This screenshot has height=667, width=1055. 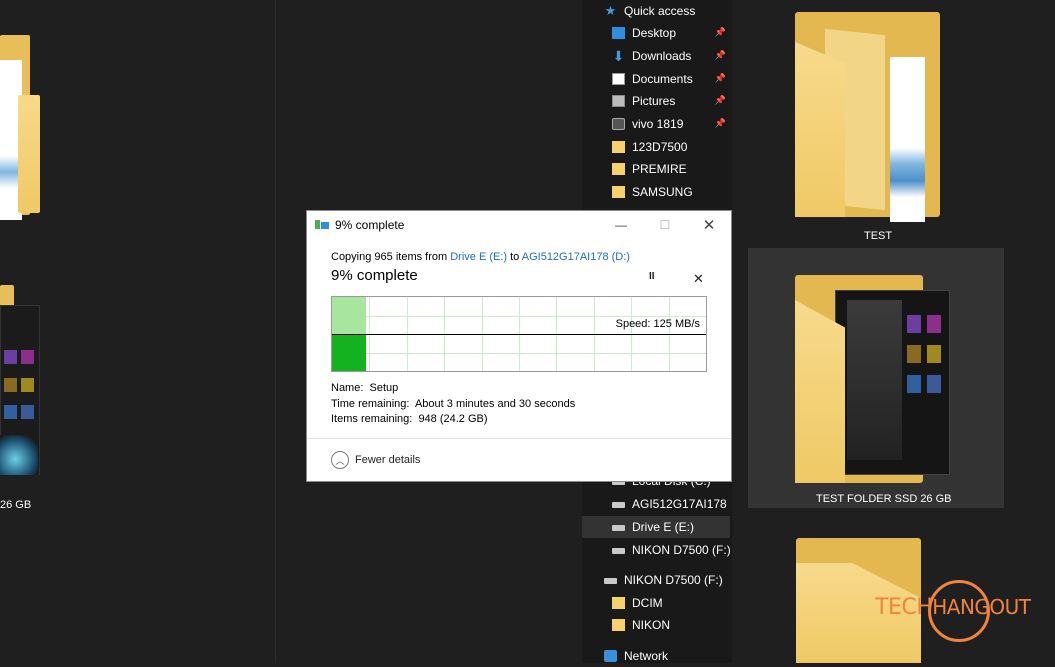 What do you see at coordinates (347, 388) in the screenshot?
I see `name-label: Name:` at bounding box center [347, 388].